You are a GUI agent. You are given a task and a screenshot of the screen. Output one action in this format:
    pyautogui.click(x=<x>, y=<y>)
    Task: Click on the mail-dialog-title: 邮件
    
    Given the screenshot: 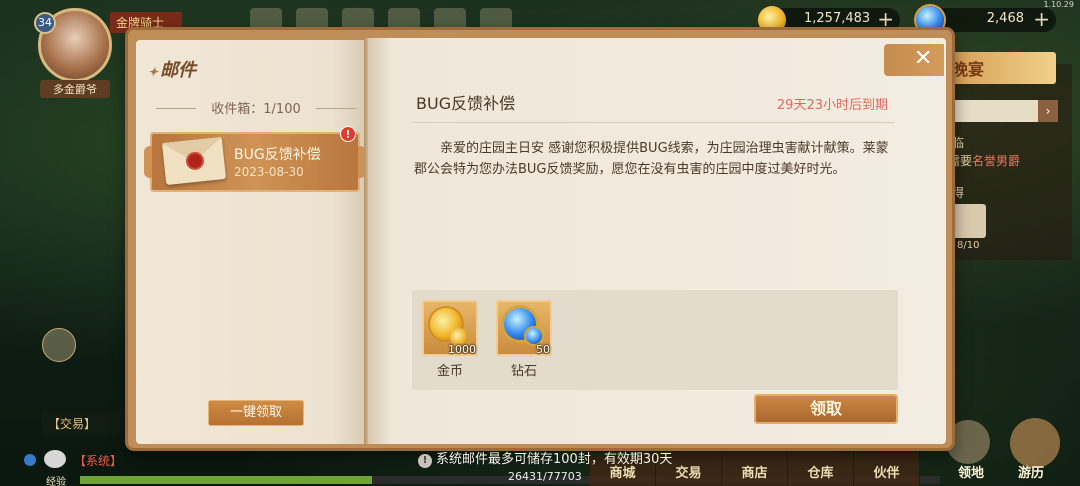 What is the action you would take?
    pyautogui.click(x=172, y=69)
    